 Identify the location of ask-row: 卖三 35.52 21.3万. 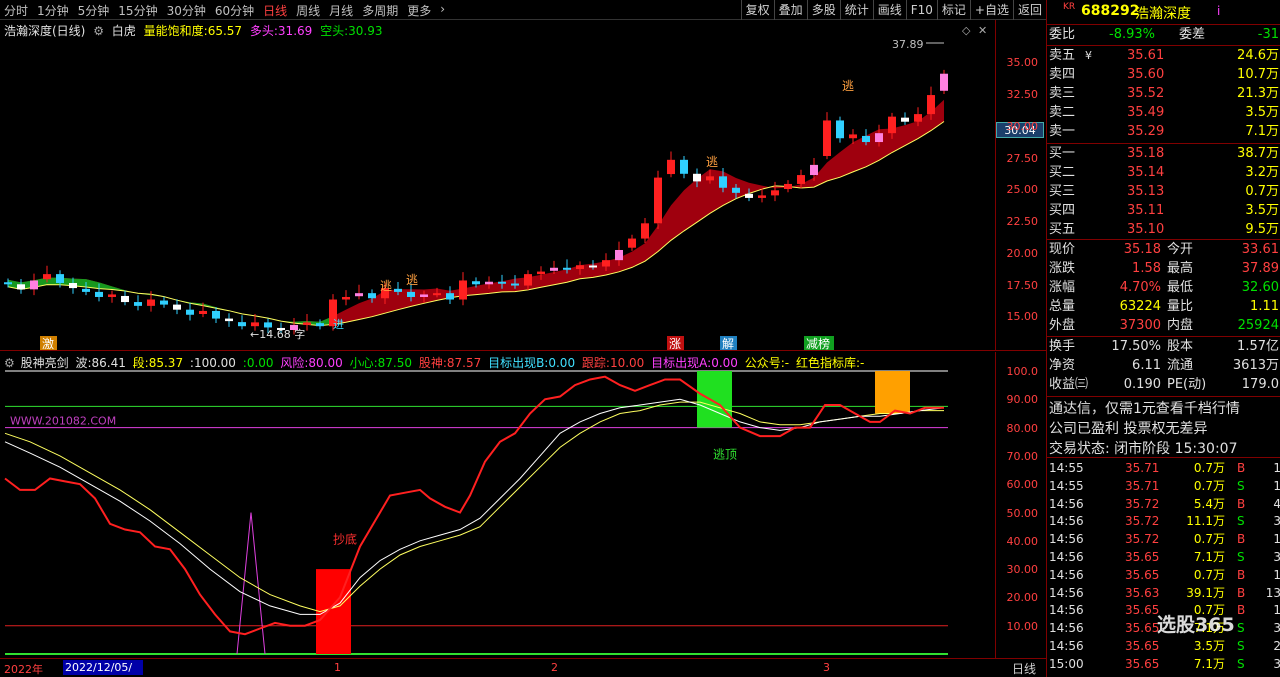
(1164, 94).